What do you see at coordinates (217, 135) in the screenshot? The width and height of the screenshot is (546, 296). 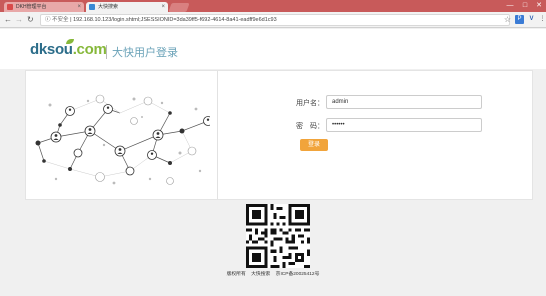 I see `panel-divider` at bounding box center [217, 135].